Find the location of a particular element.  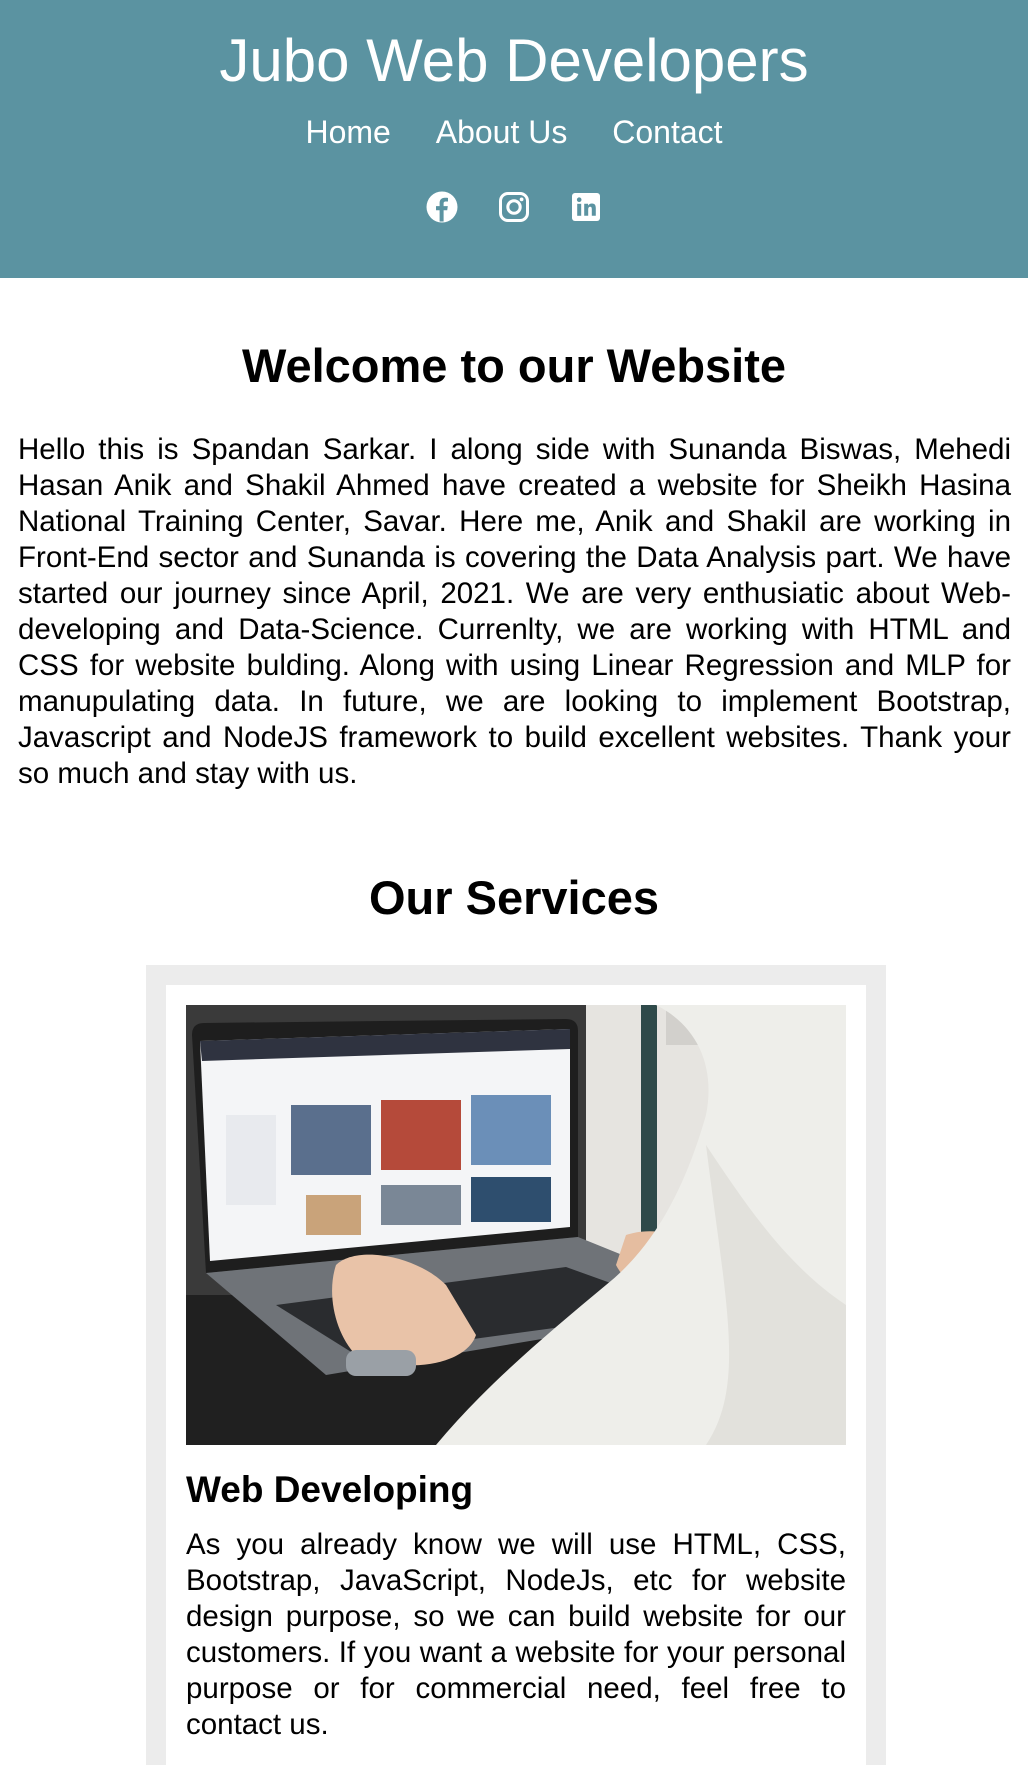

social-links is located at coordinates (514, 207).